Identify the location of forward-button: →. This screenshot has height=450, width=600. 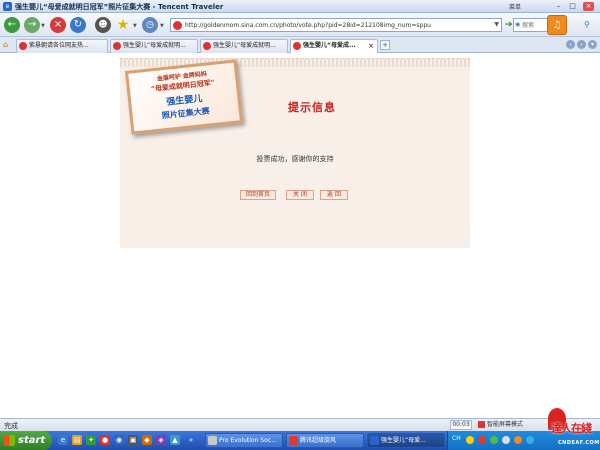
(32, 25).